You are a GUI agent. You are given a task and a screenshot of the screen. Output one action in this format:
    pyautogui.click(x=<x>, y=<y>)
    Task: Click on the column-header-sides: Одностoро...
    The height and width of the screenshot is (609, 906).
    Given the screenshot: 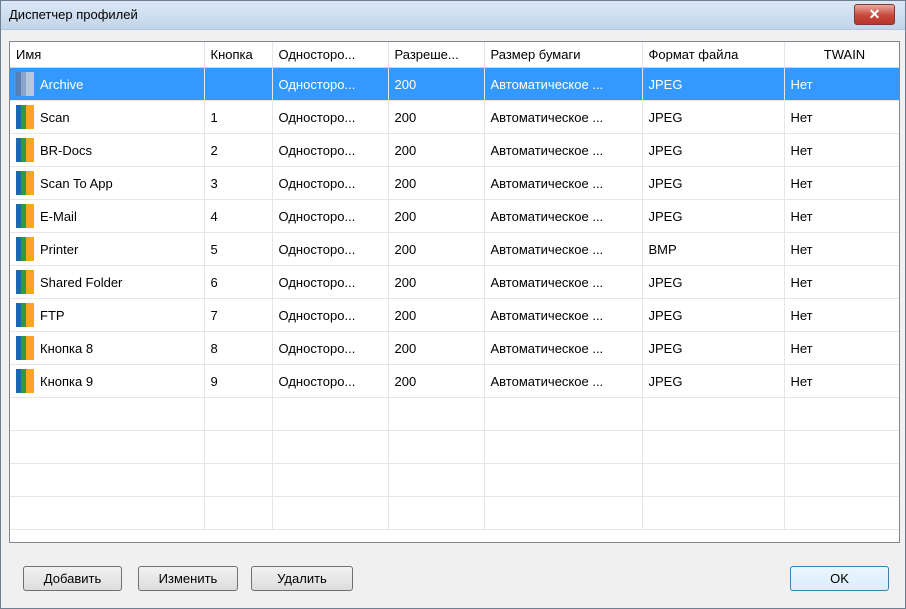 What is the action you would take?
    pyautogui.click(x=330, y=55)
    